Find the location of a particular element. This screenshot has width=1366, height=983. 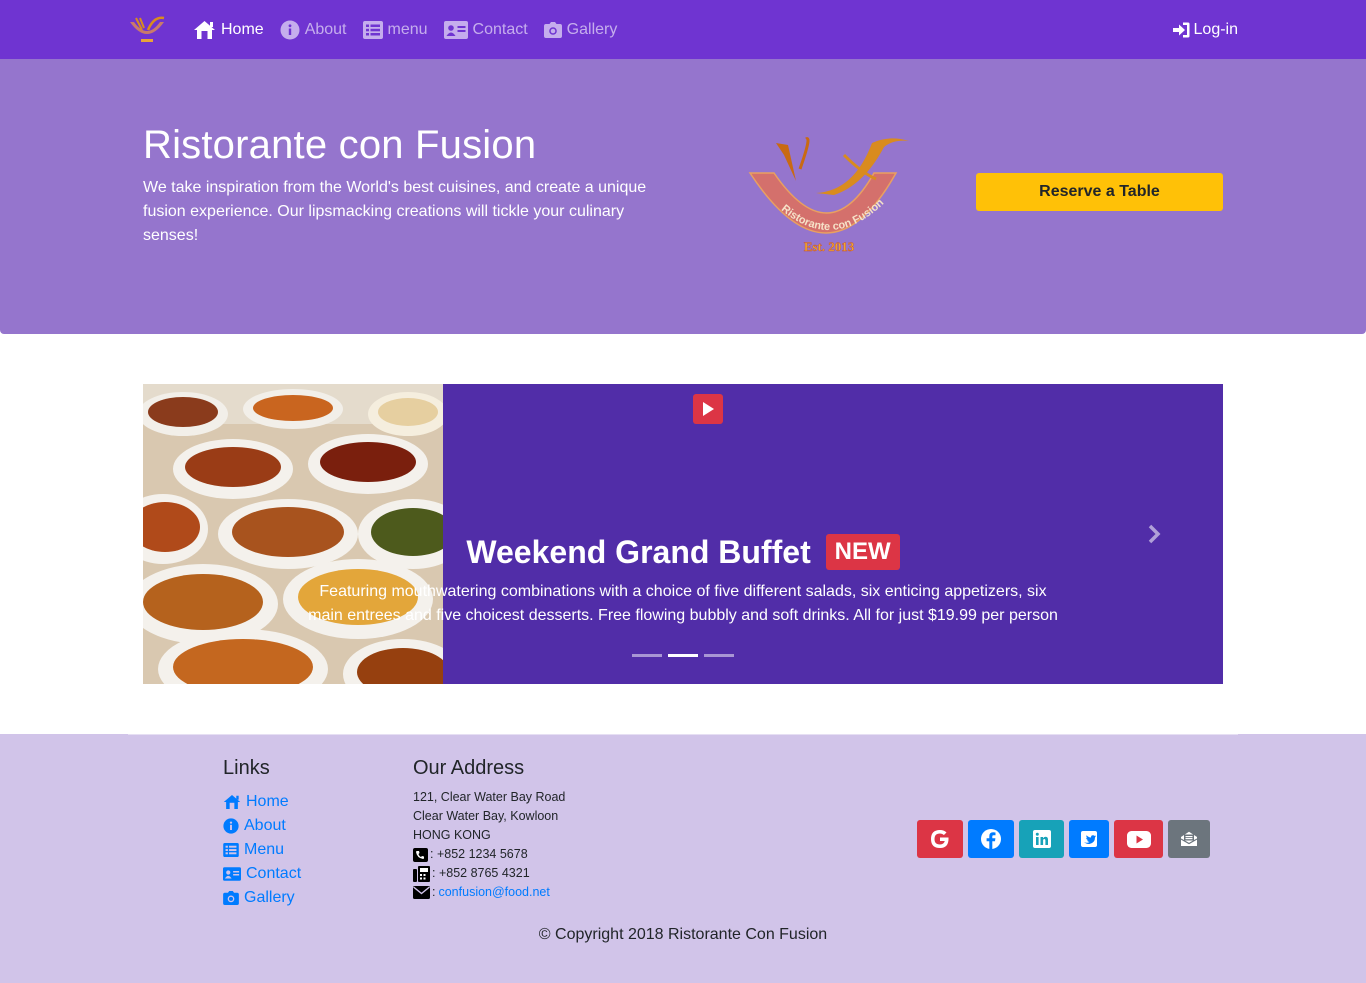

nav-menu: Home About menu Contact Gallery is located at coordinates (413, 29).